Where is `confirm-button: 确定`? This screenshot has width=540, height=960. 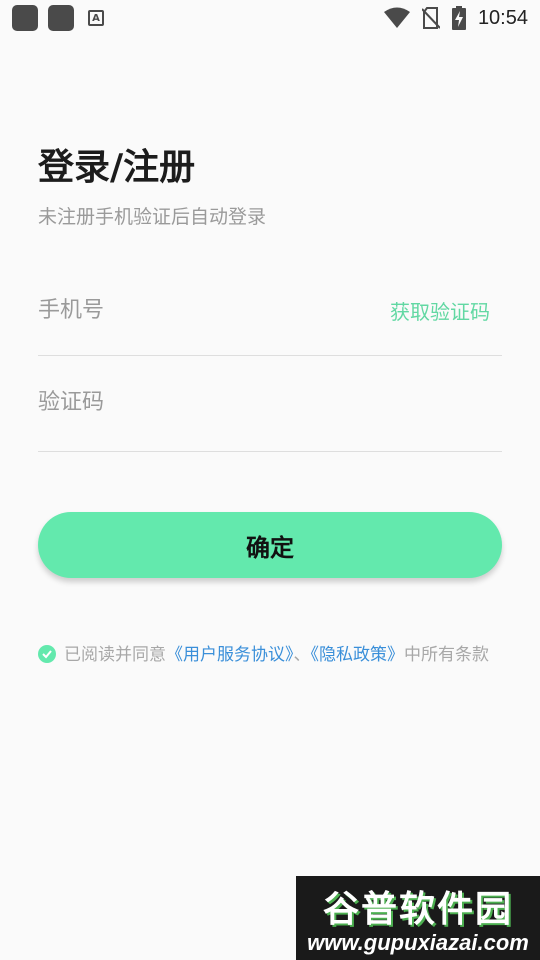 confirm-button: 确定 is located at coordinates (270, 545).